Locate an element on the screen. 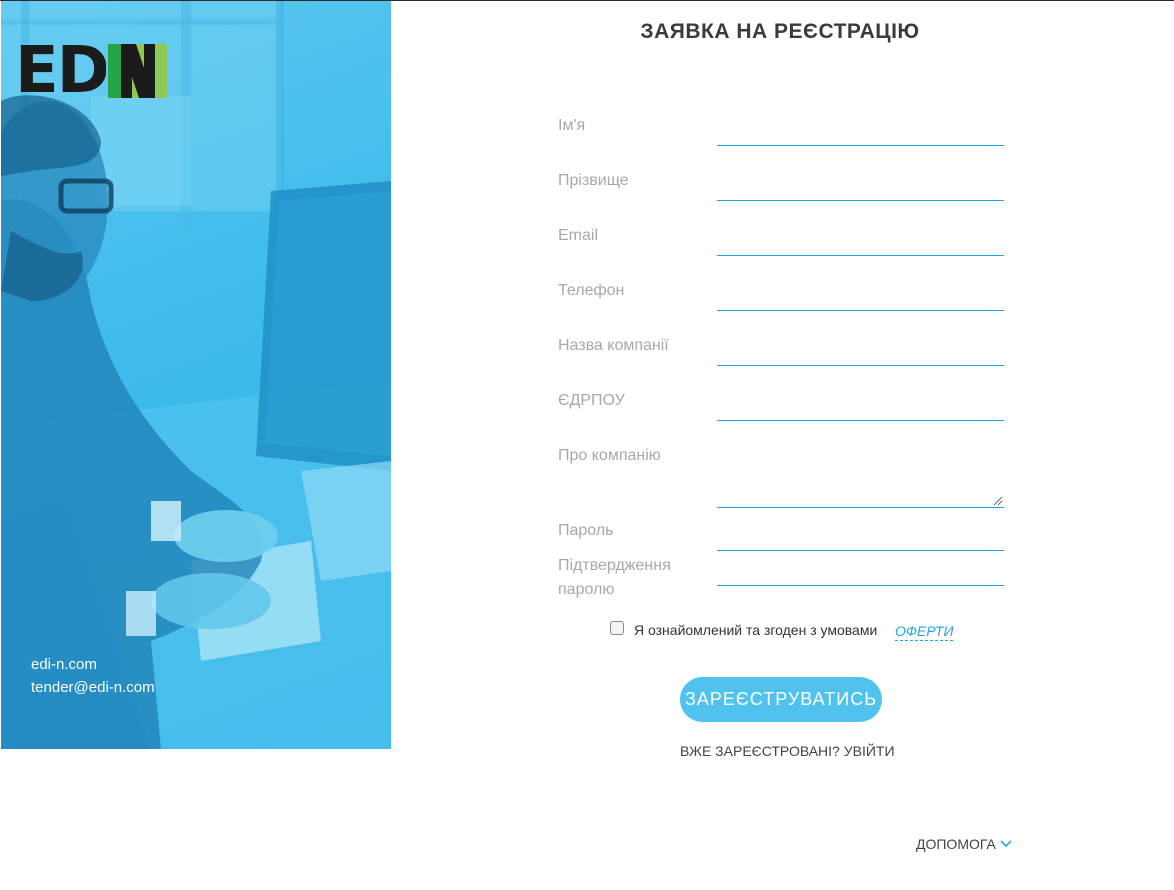 The width and height of the screenshot is (1174, 890). edrpou-input is located at coordinates (860, 409).